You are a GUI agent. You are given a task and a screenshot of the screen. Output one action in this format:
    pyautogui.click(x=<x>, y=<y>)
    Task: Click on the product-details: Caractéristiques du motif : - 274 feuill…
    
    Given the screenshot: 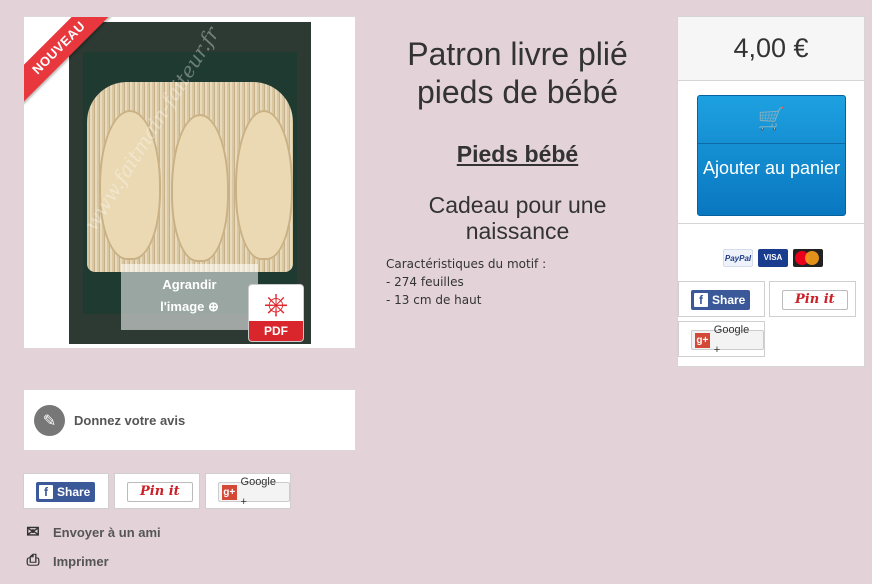 What is the action you would take?
    pyautogui.click(x=466, y=282)
    